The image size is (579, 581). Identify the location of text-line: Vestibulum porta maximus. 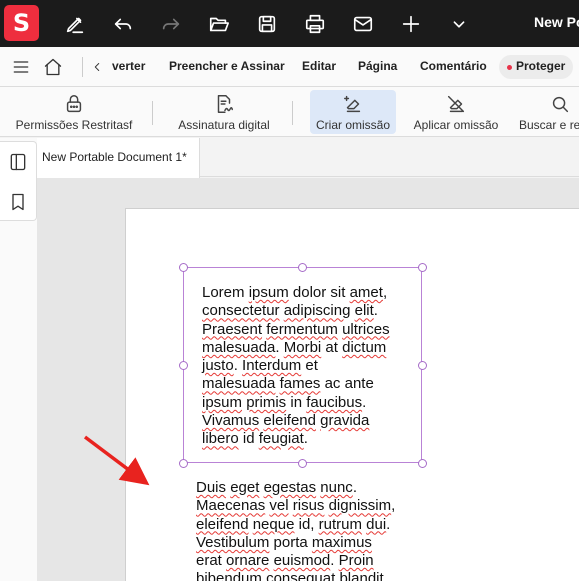
(284, 542).